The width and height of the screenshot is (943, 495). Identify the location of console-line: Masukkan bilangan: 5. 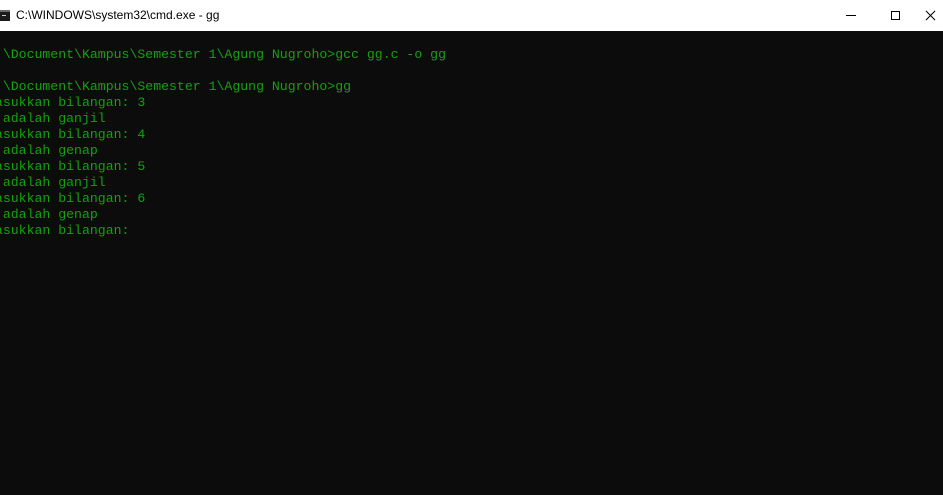
(73, 166).